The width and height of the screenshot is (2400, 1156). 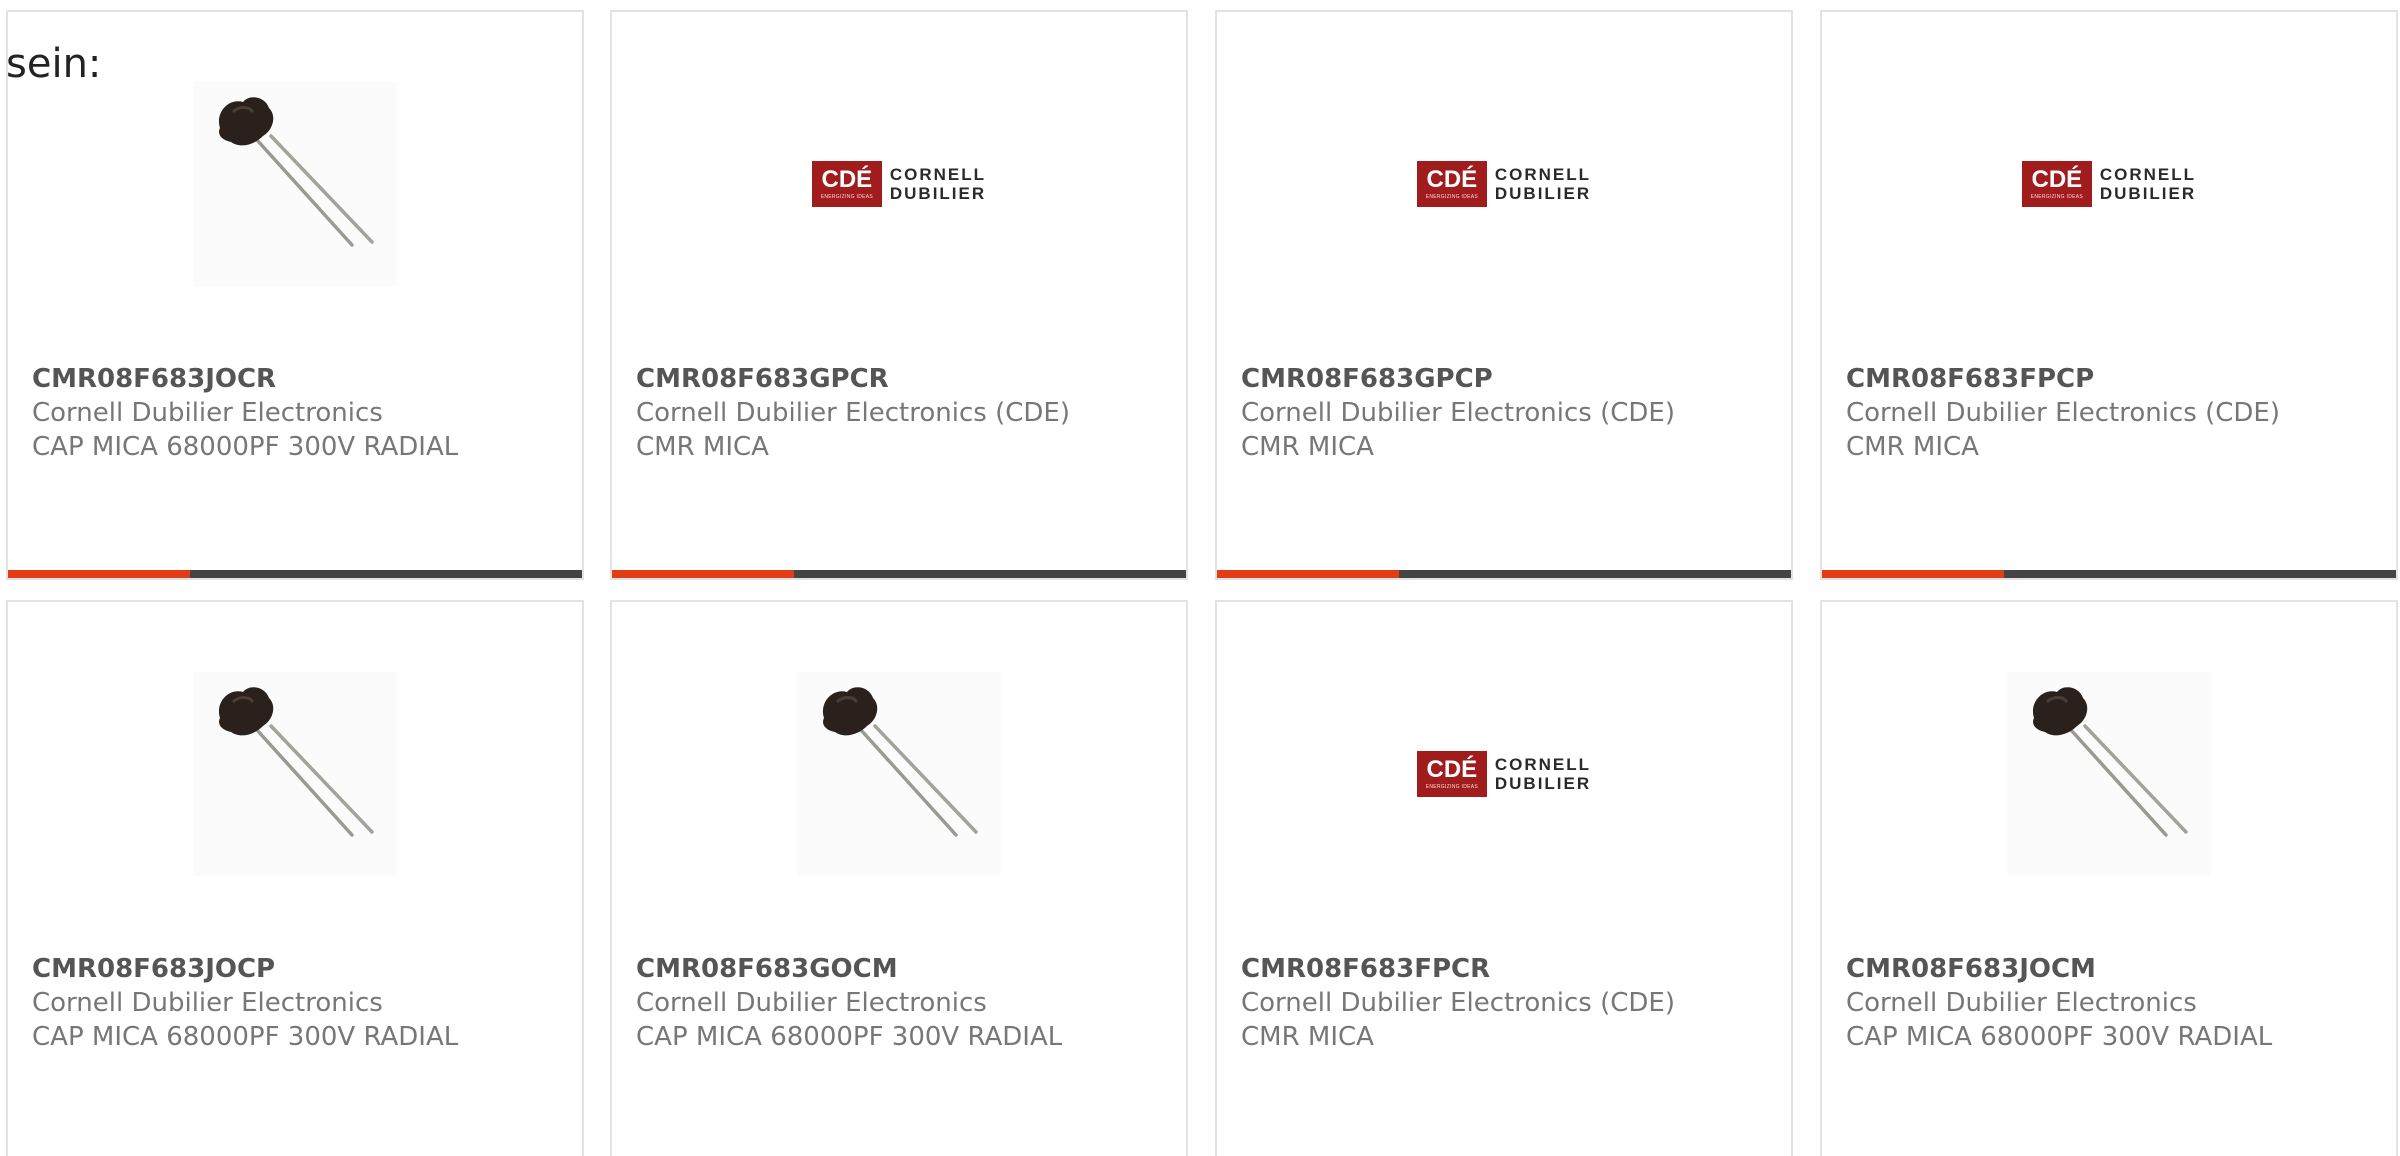 I want to click on product-part-number: CMR08F683GOCM, so click(x=903, y=969).